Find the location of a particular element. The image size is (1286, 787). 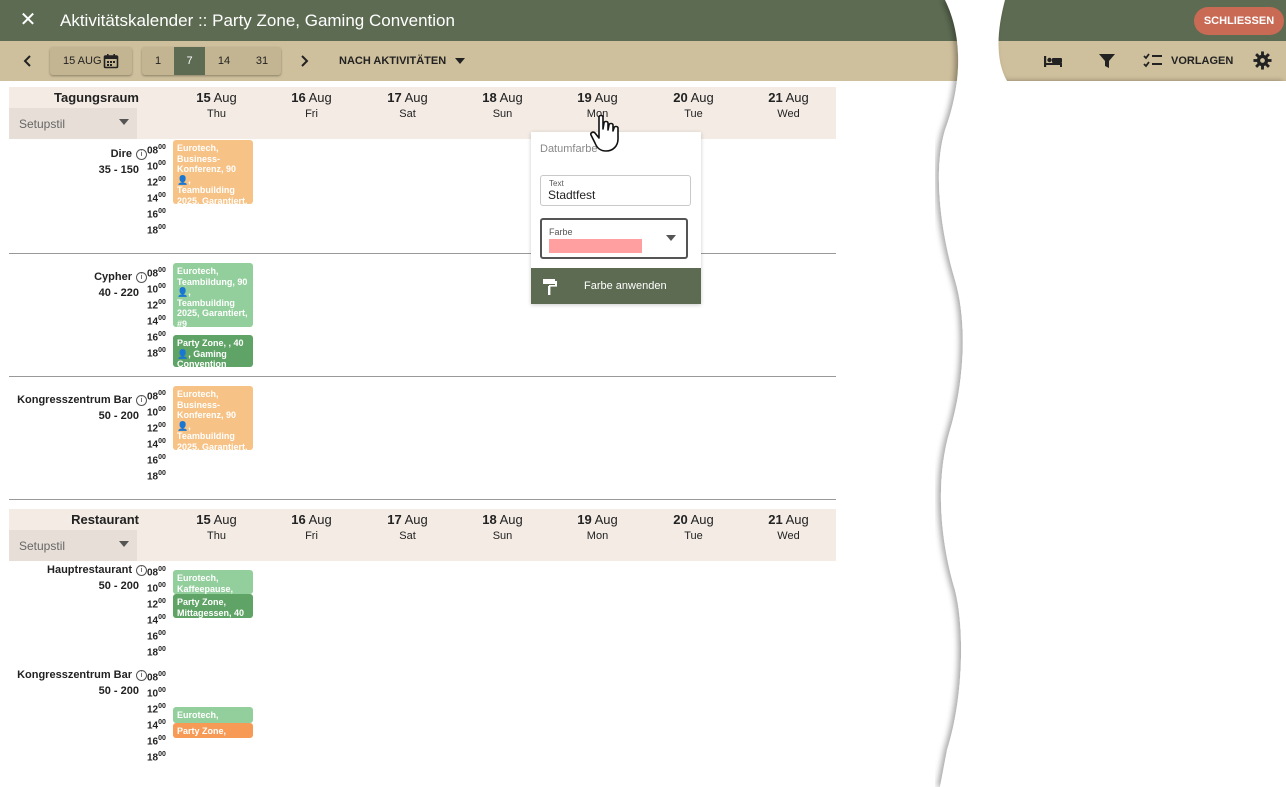

group-by-dropdown: NACH AKTIVITÄTEN is located at coordinates (402, 61).